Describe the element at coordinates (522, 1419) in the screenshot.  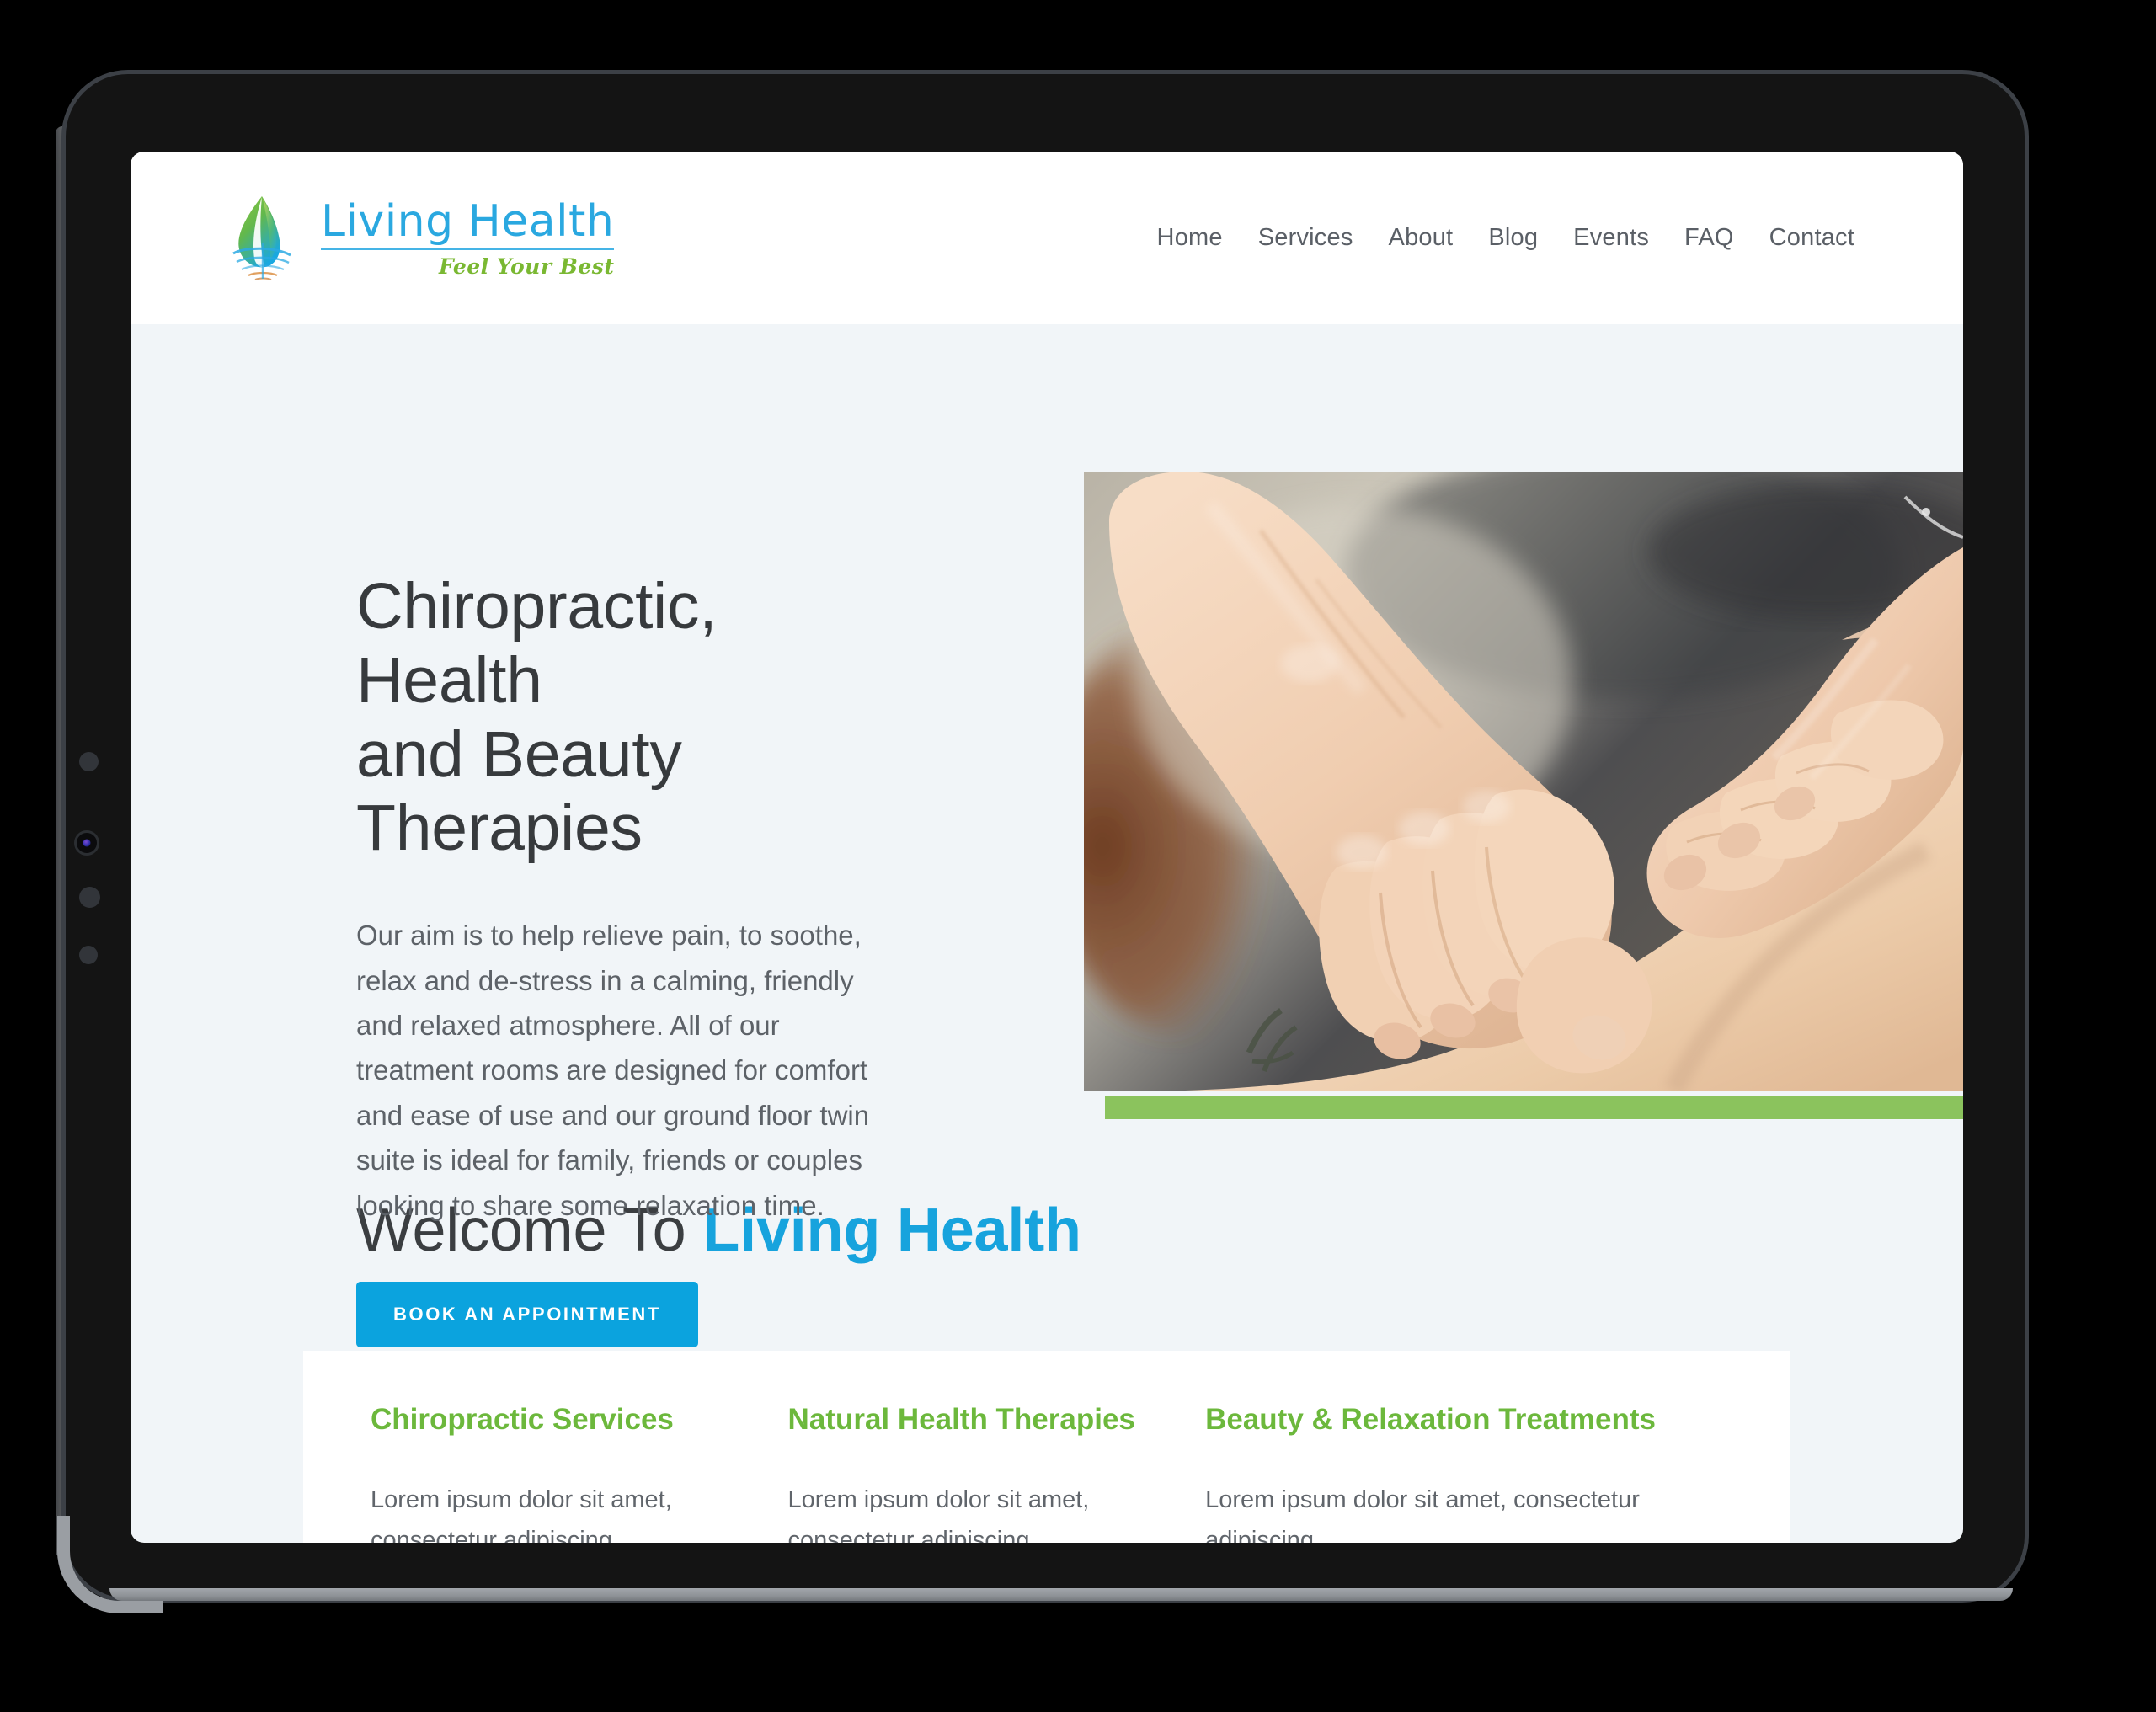
I see `service-title: Chiropractic Services` at that location.